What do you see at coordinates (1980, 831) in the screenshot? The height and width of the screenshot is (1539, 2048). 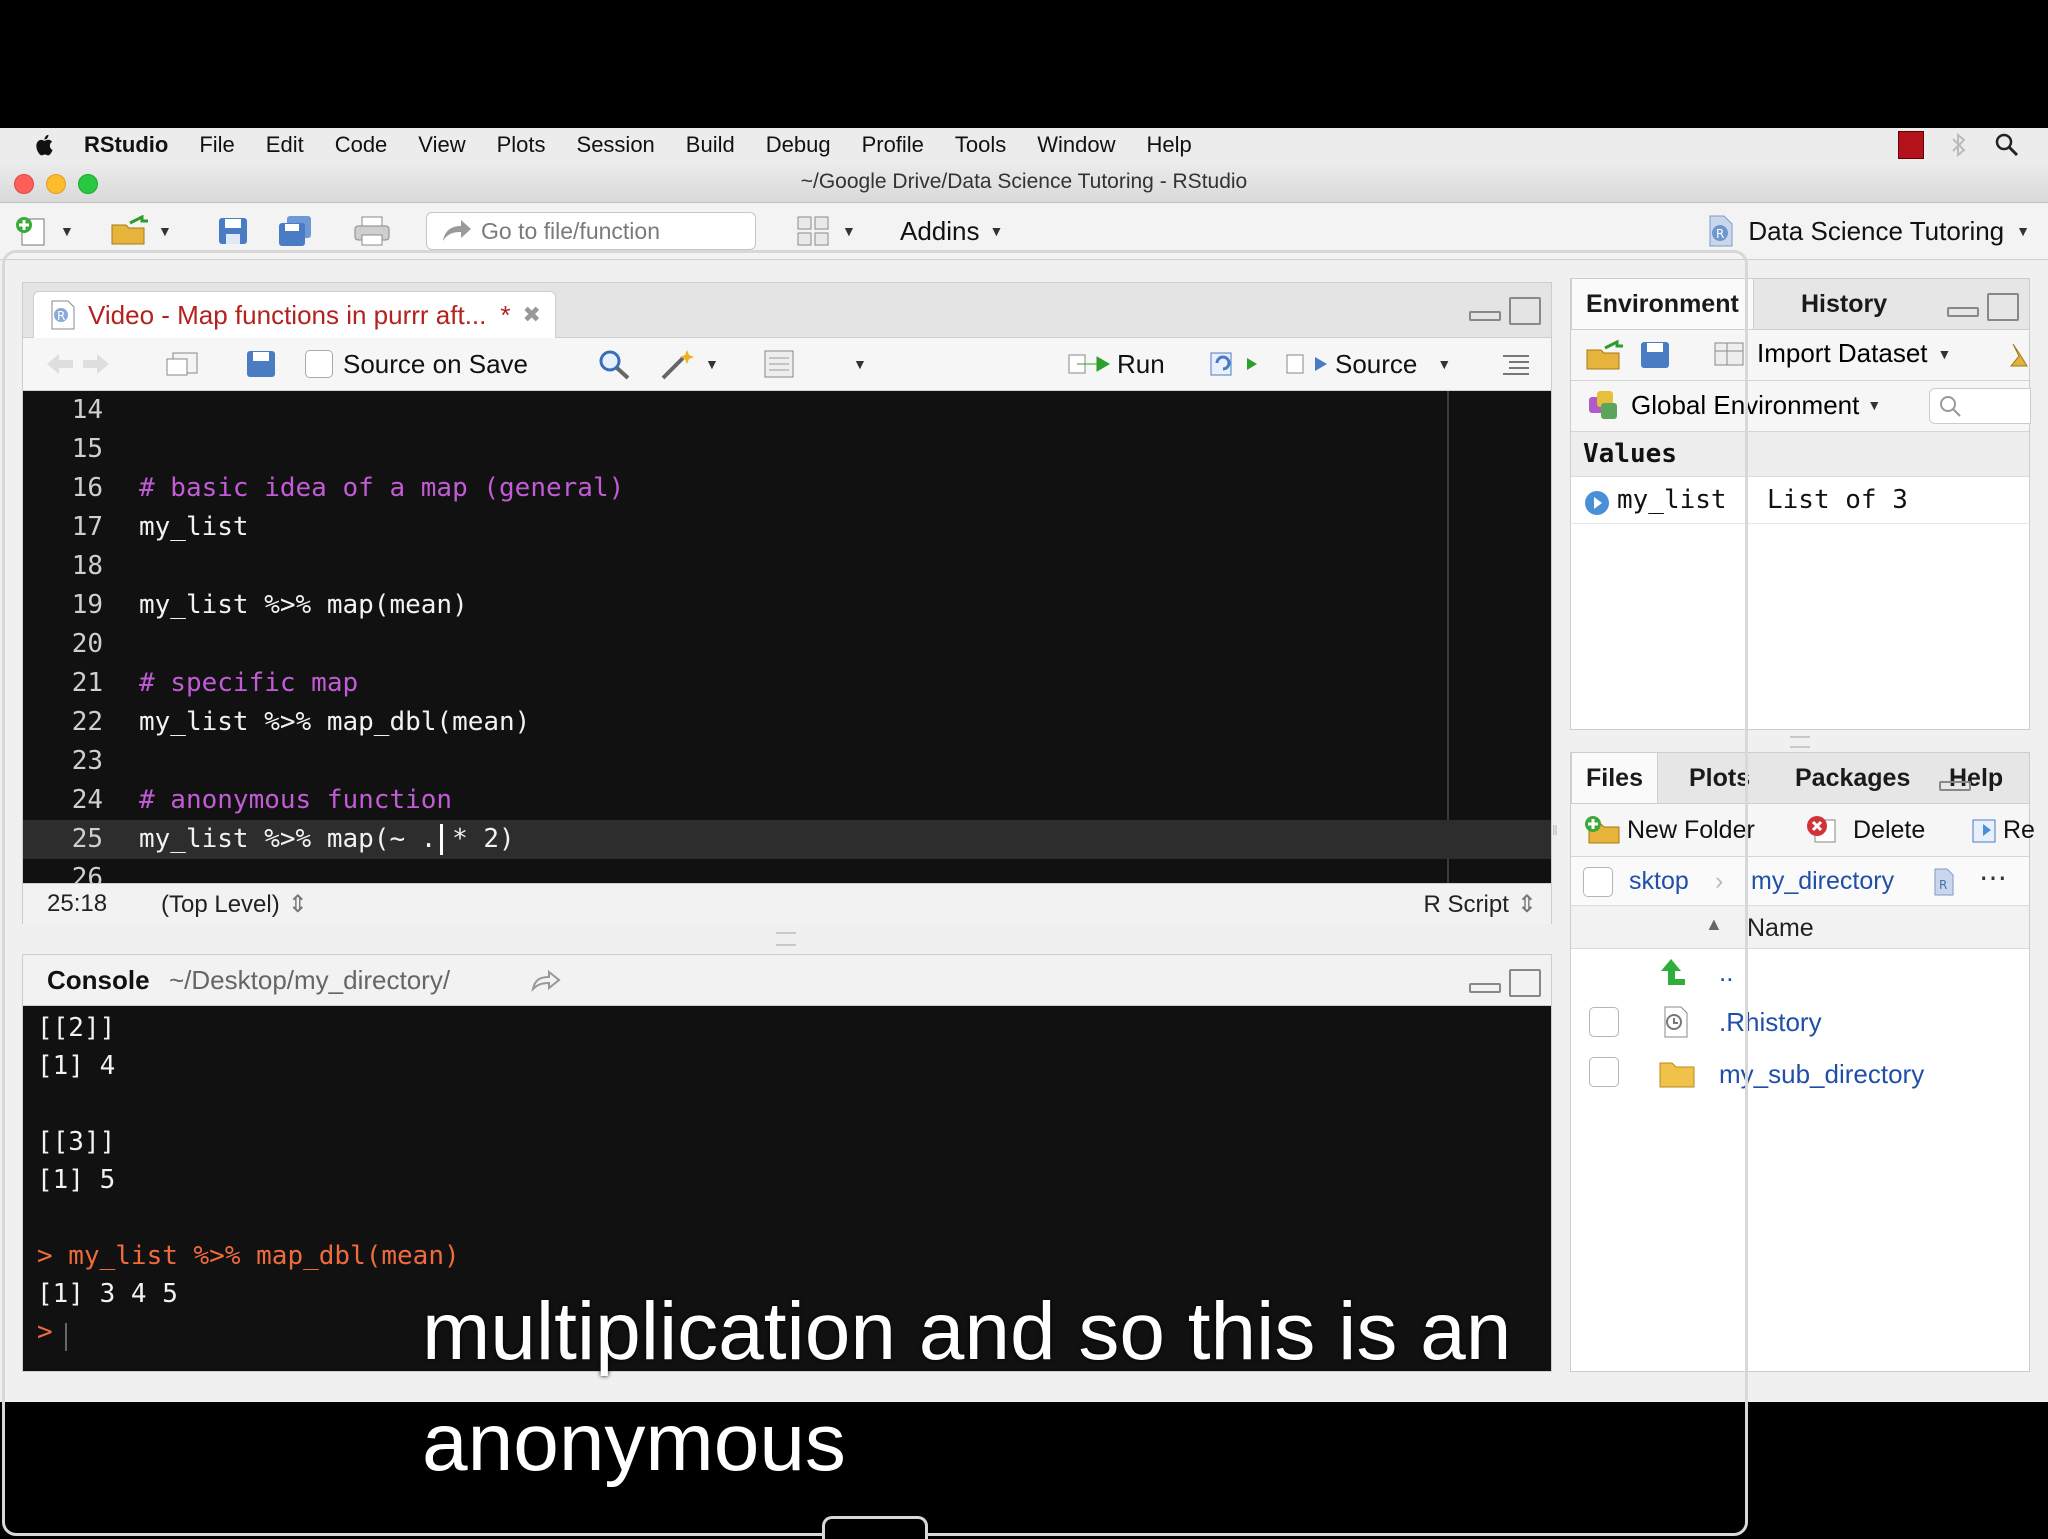 I see `rename-icon` at bounding box center [1980, 831].